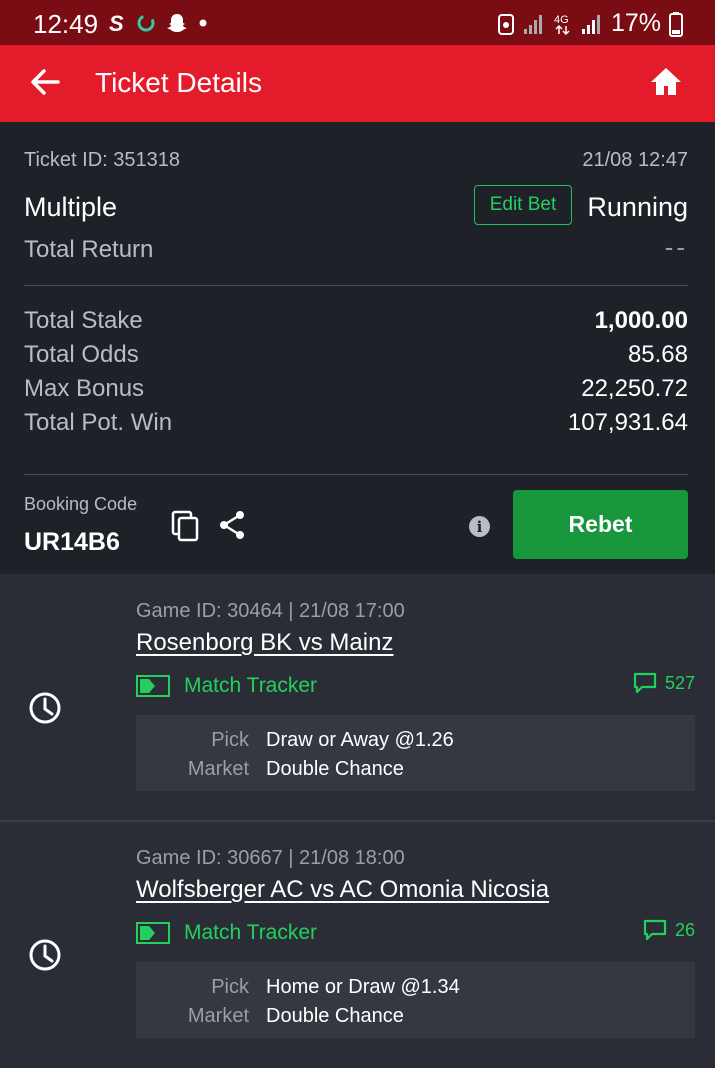 The height and width of the screenshot is (1068, 715). What do you see at coordinates (102, 160) in the screenshot?
I see `ticket-id: Ticket ID: 351318` at bounding box center [102, 160].